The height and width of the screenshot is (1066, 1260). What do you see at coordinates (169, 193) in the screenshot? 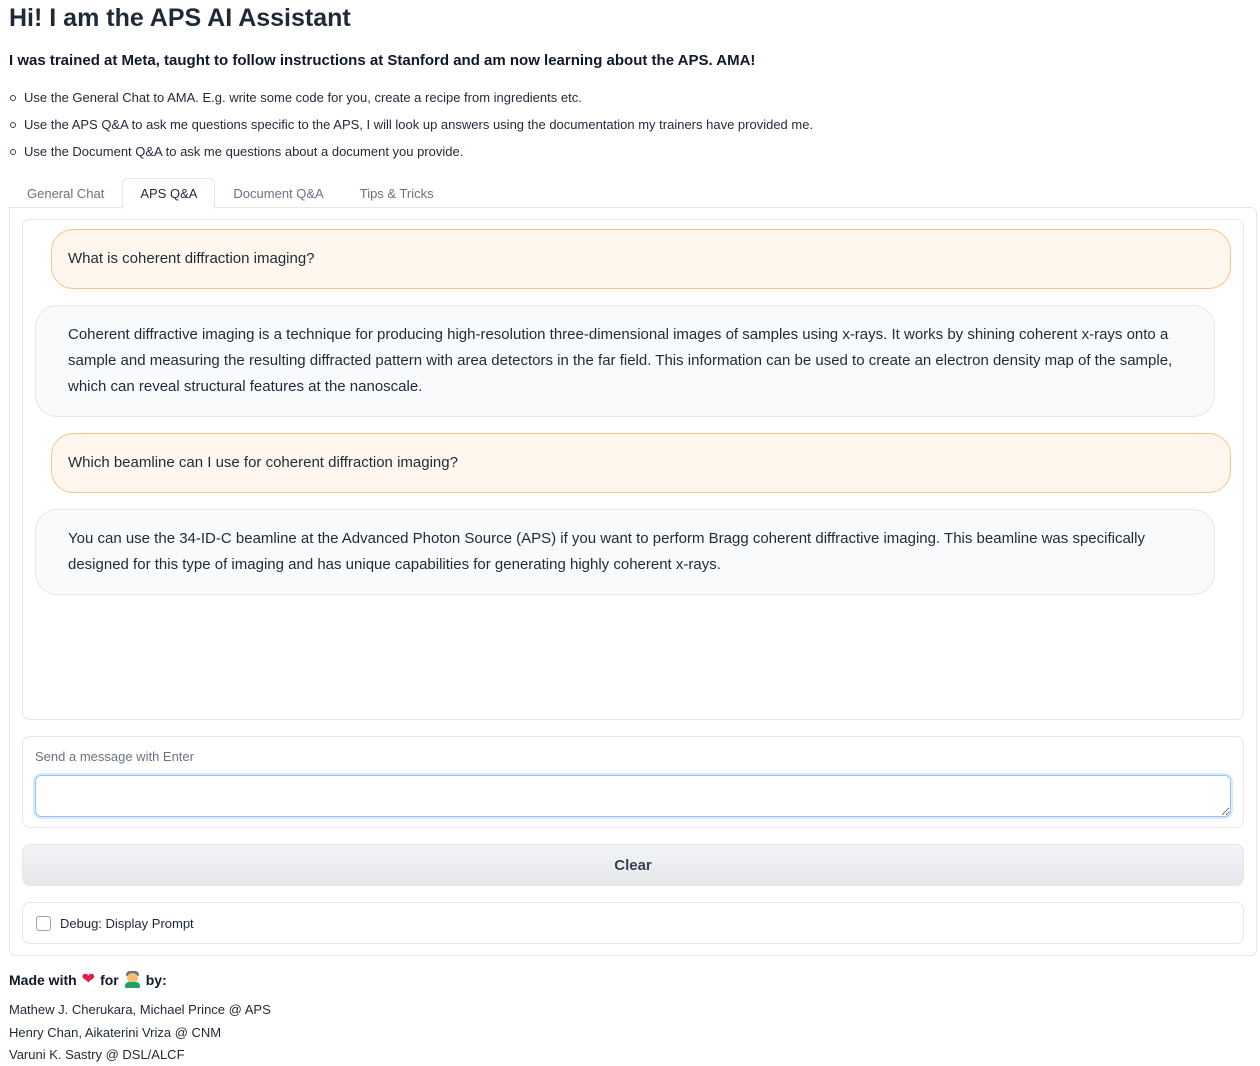
I see `tab-aps-qa: APS Q&A` at bounding box center [169, 193].